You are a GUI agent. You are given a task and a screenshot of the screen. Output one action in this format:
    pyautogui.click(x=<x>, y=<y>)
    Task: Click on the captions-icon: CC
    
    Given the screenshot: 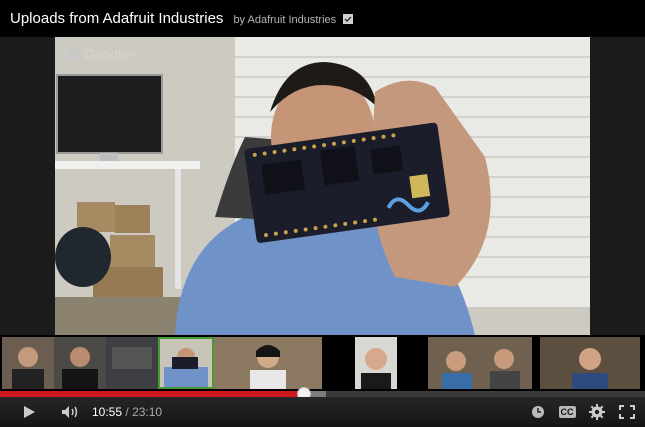 What is the action you would take?
    pyautogui.click(x=567, y=412)
    